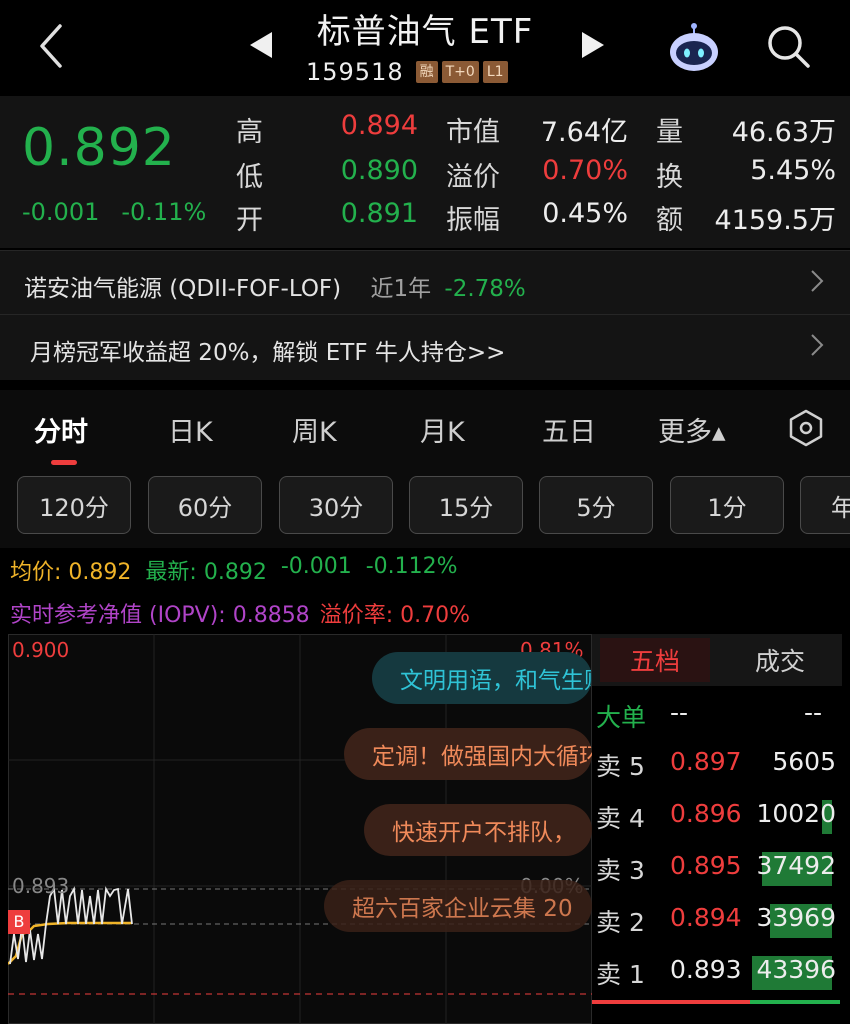  Describe the element at coordinates (817, 281) in the screenshot. I see `chevron-right-icon` at that location.